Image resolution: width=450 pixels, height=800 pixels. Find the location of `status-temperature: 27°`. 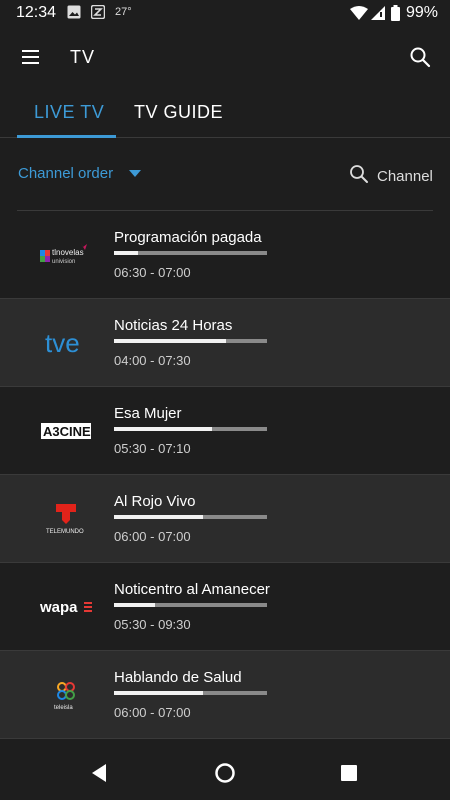

status-temperature: 27° is located at coordinates (123, 12).